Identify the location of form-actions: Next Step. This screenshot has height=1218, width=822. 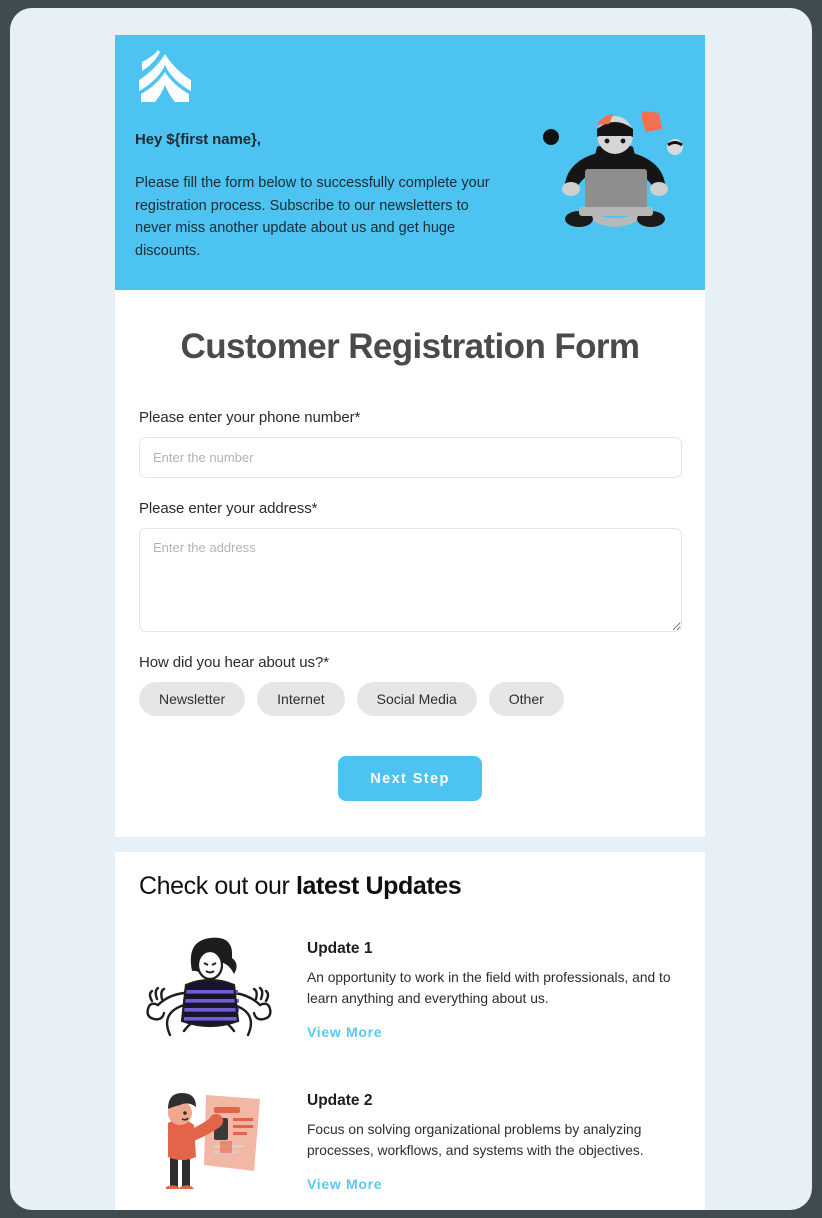
(410, 778).